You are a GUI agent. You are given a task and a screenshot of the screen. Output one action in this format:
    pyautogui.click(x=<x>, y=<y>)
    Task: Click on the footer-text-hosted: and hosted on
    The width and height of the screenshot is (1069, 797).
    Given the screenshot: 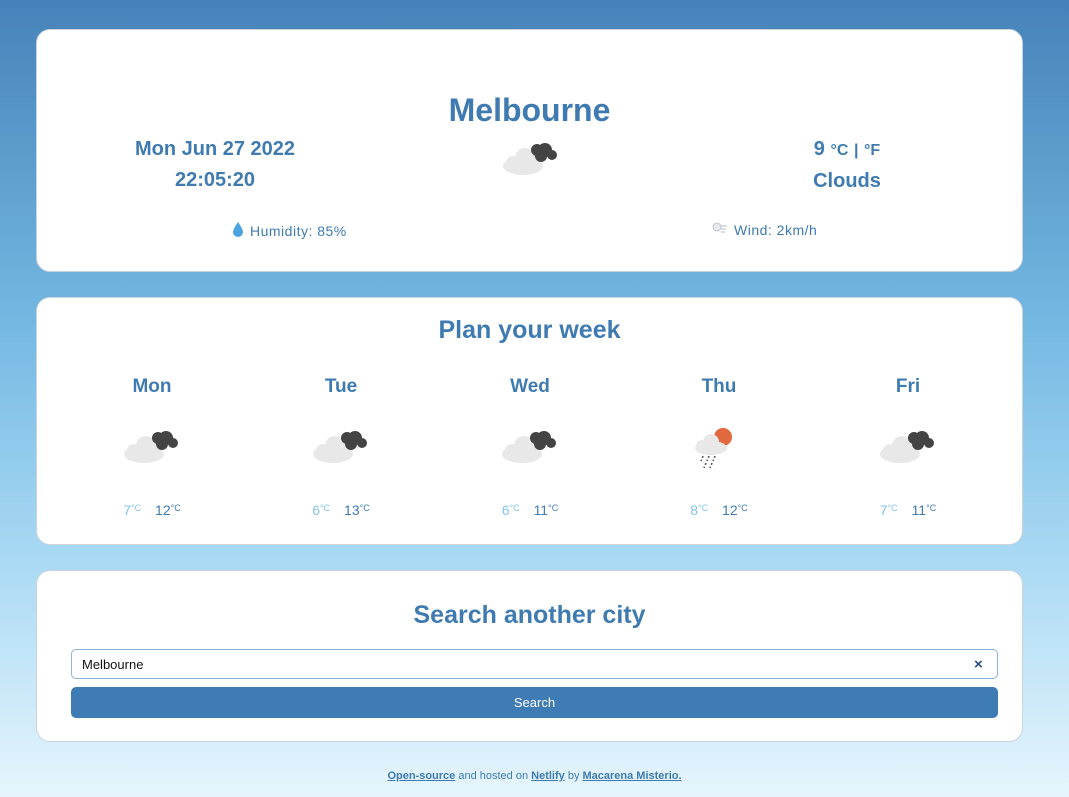 What is the action you would take?
    pyautogui.click(x=493, y=776)
    